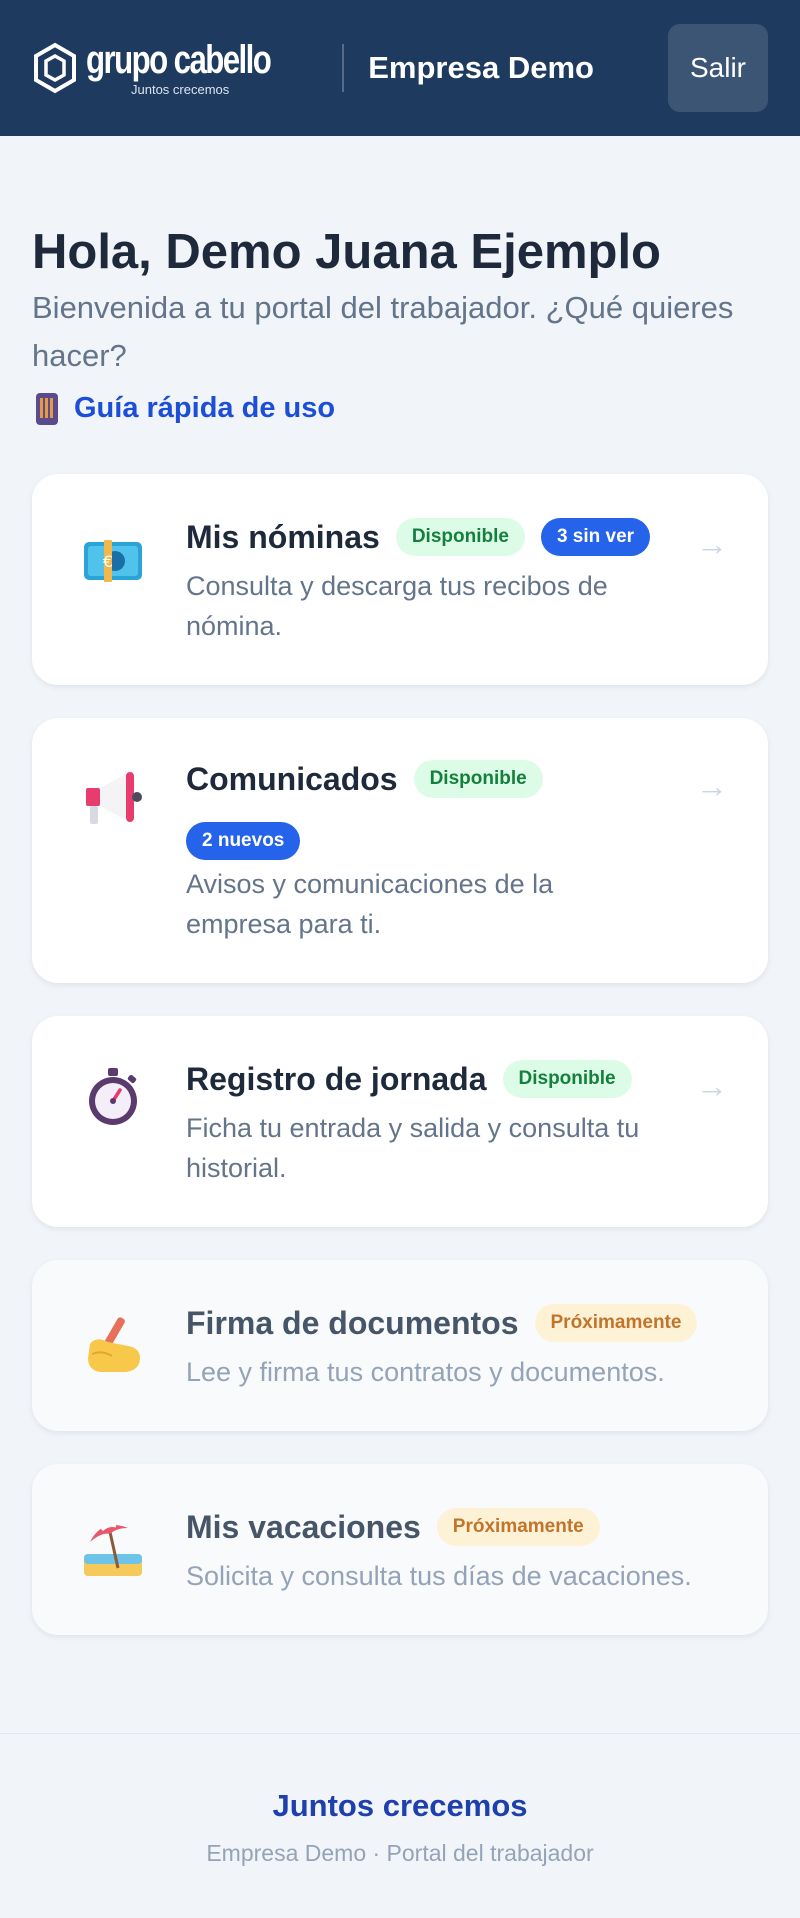  Describe the element at coordinates (205, 408) in the screenshot. I see `quick-guide-label: Guía rápida de uso` at that location.